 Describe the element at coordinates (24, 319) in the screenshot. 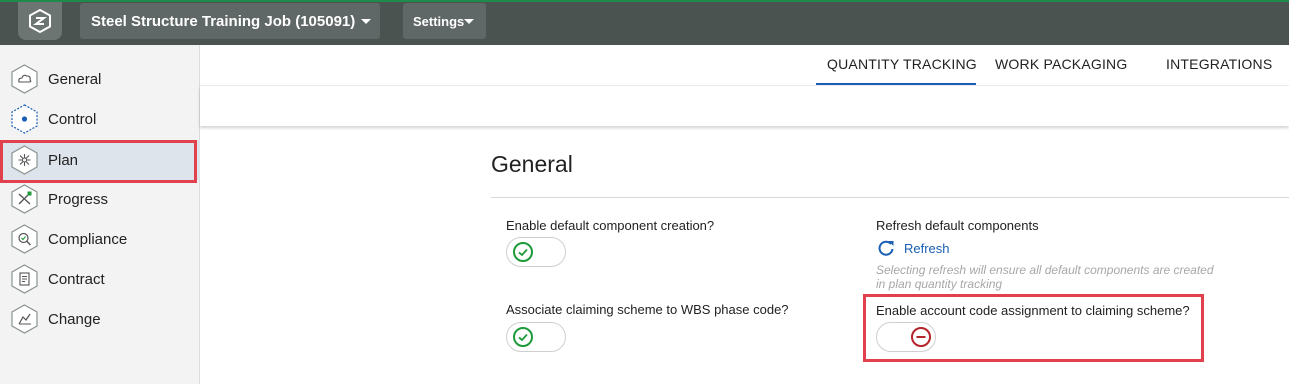

I see `change-chart-icon` at that location.